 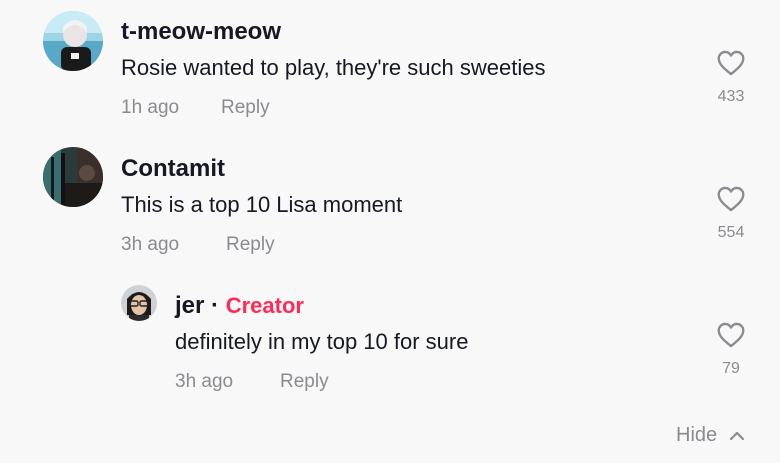 I want to click on reply-timestamp: 3h ago, so click(x=204, y=381).